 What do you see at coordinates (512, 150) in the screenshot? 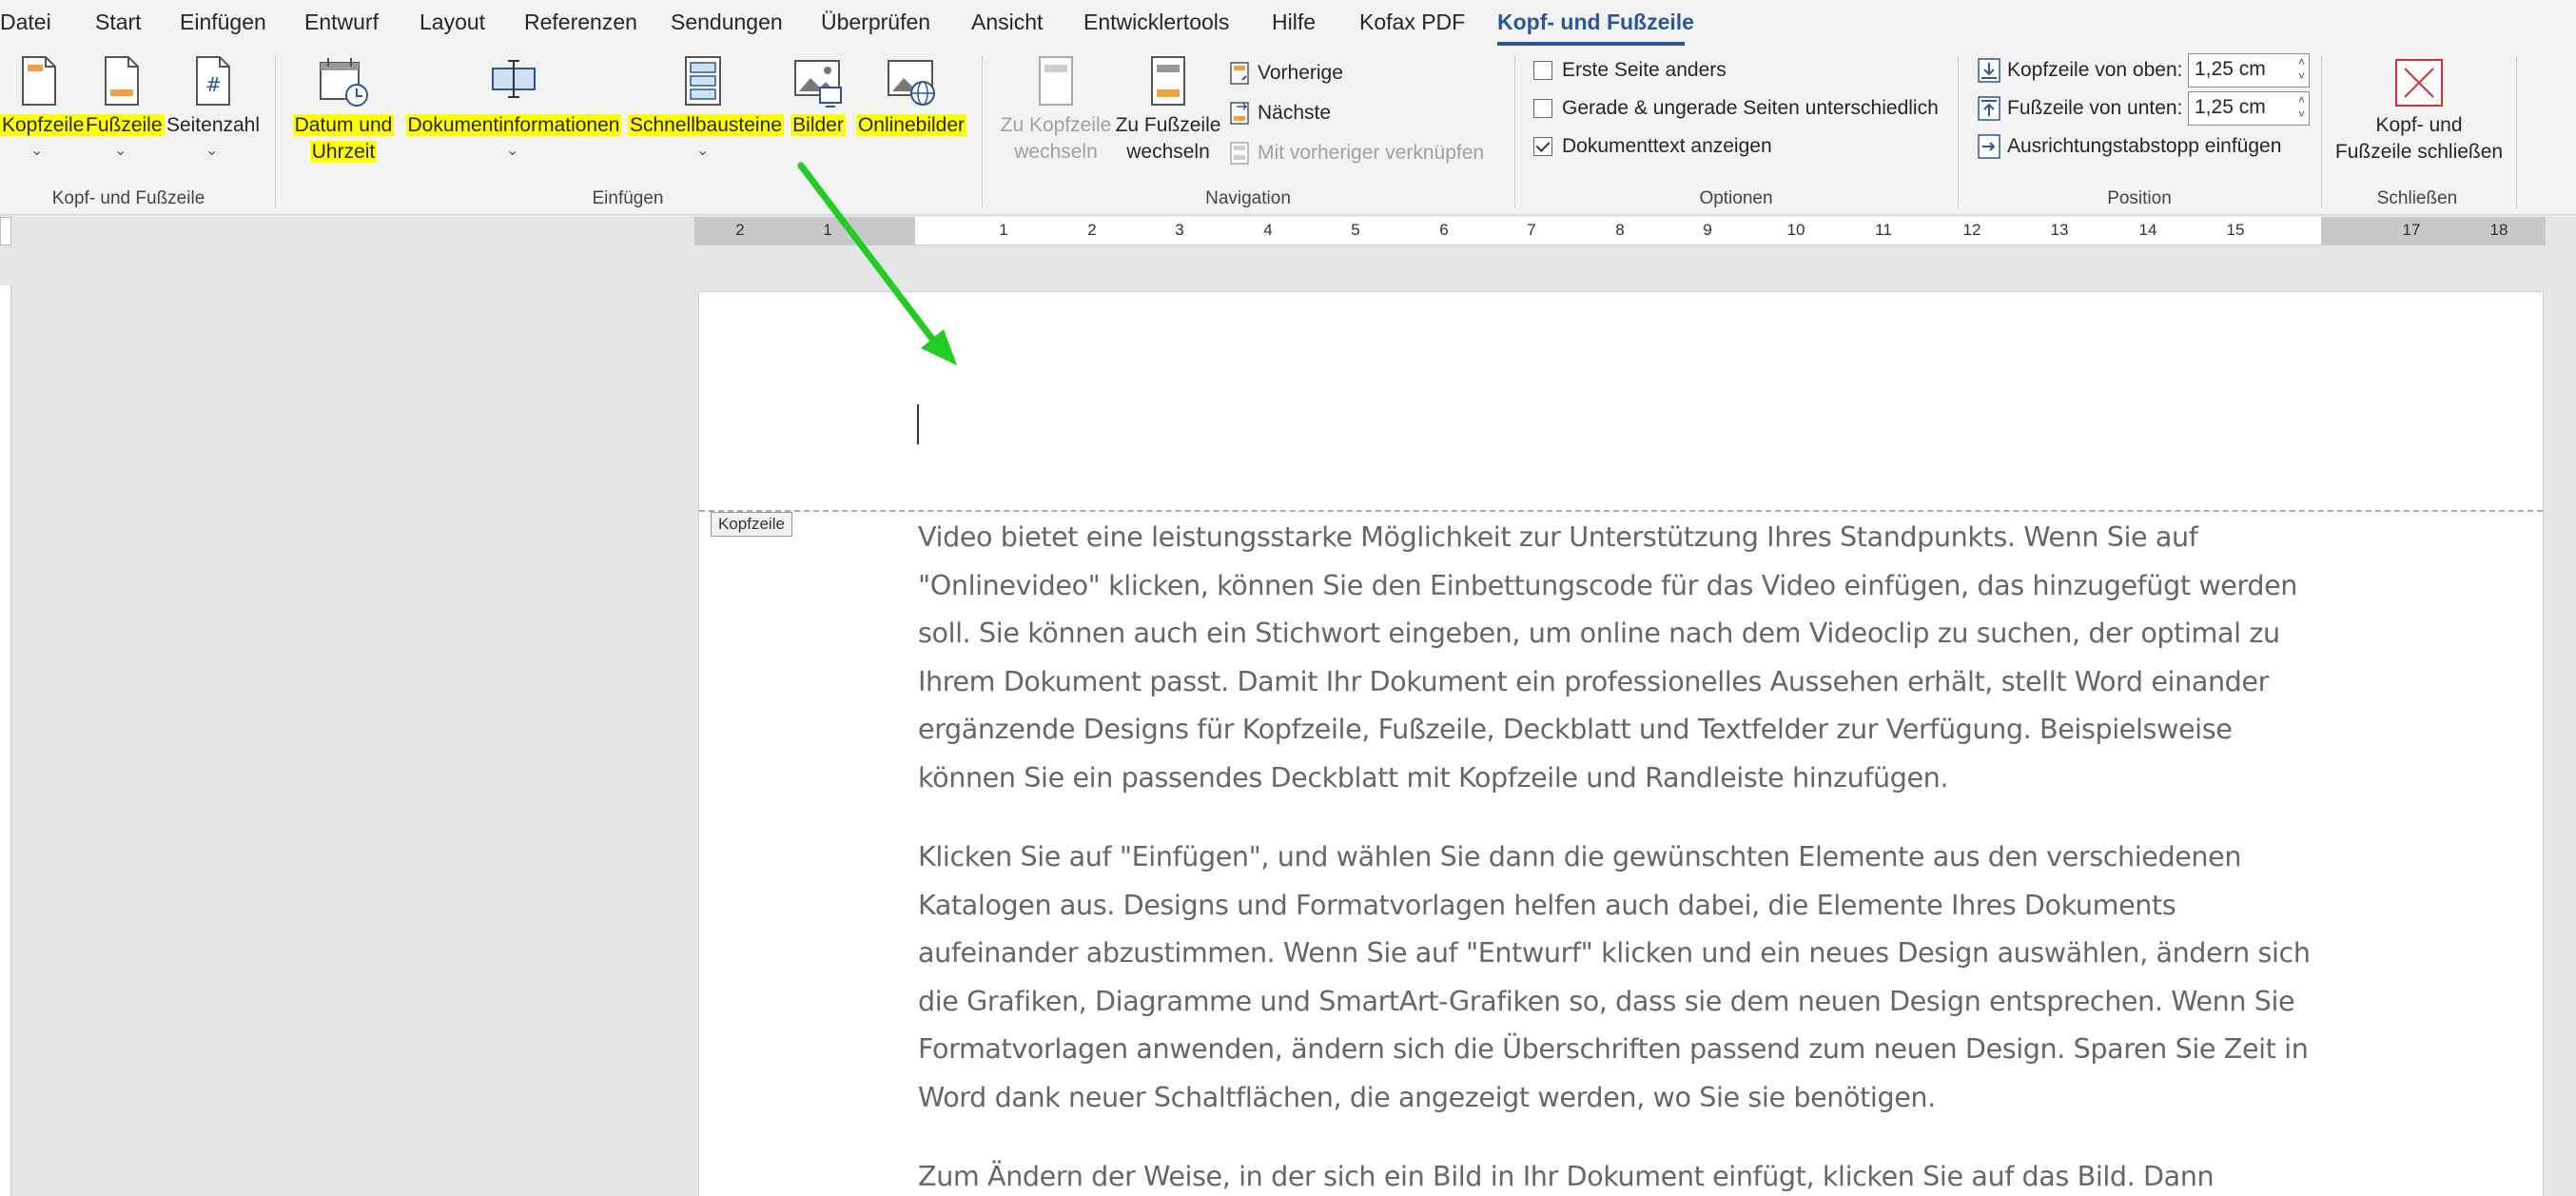
I see `dokumentinformationen-chevron-icon: ⌄` at bounding box center [512, 150].